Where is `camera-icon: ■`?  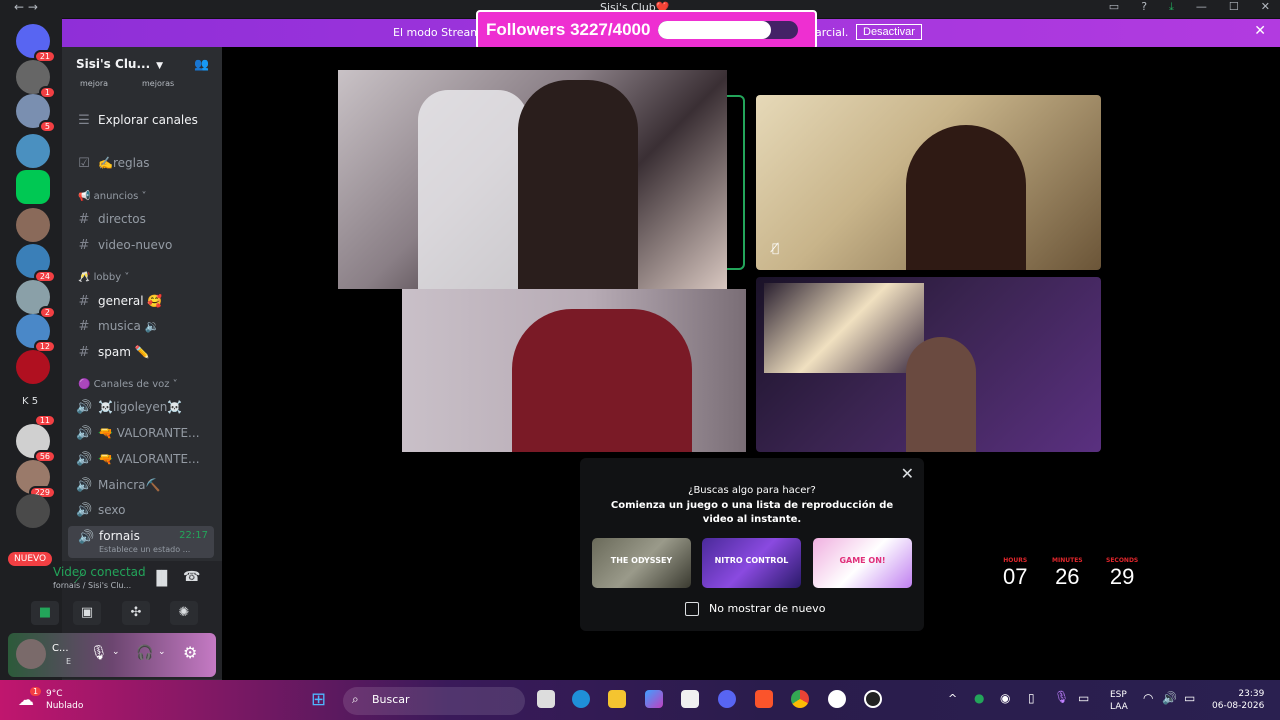 camera-icon: ■ is located at coordinates (45, 613).